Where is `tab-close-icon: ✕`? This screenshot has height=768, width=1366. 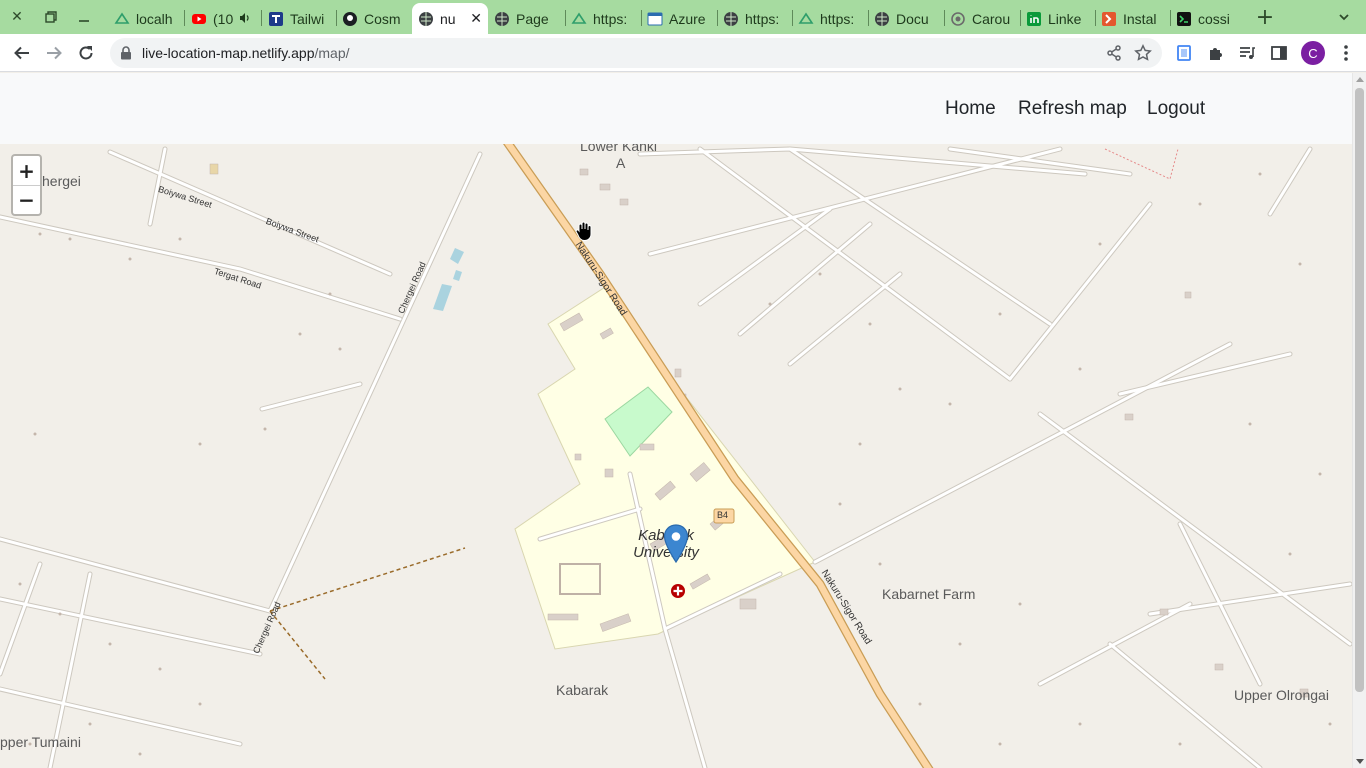
tab-close-icon: ✕ is located at coordinates (474, 19).